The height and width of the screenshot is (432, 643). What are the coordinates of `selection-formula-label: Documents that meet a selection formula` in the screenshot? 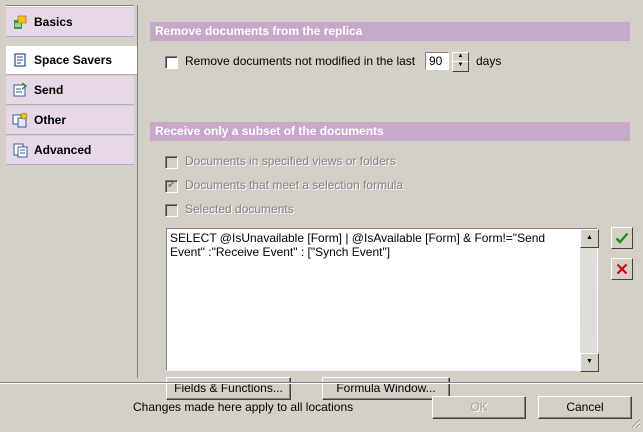 It's located at (294, 185).